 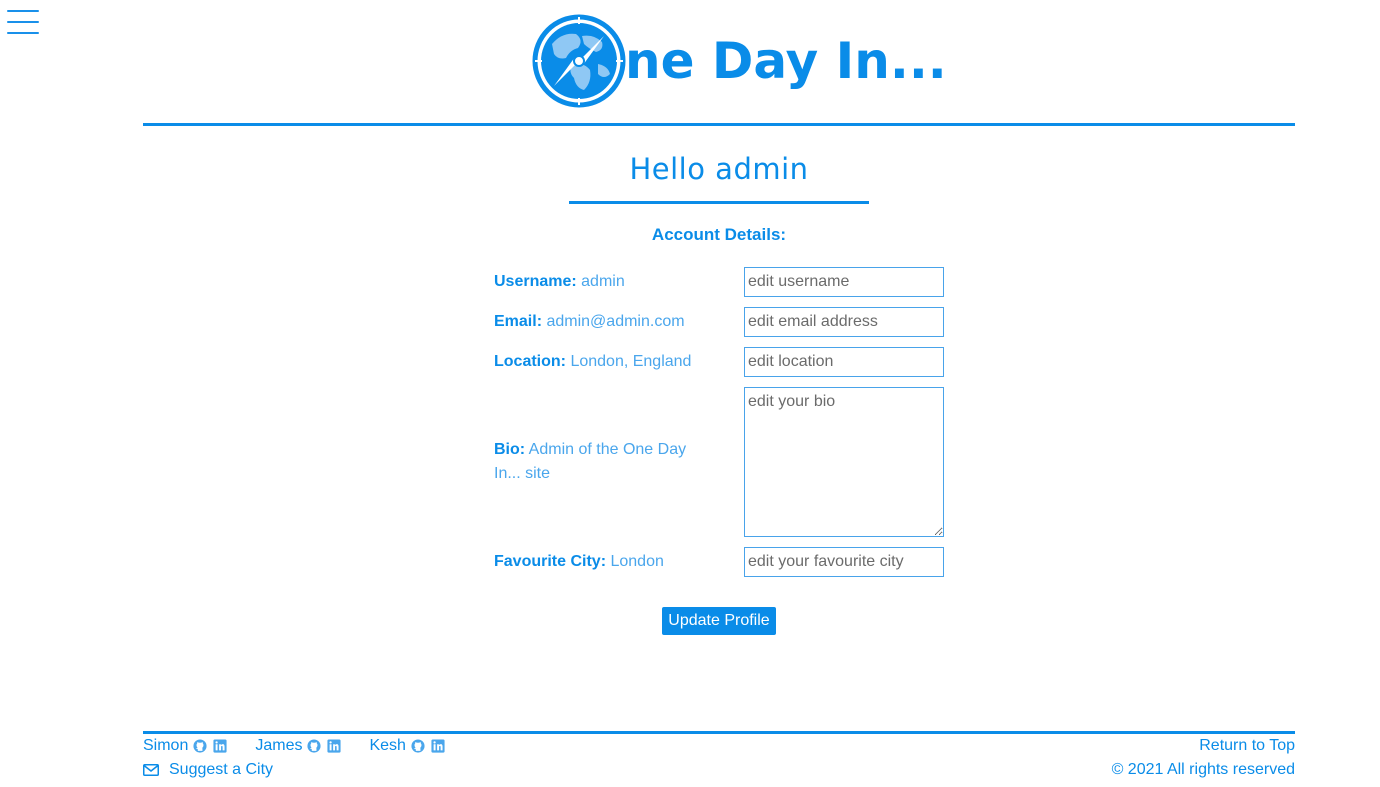 What do you see at coordinates (1247, 746) in the screenshot?
I see `return-to-top-link: Return to Top` at bounding box center [1247, 746].